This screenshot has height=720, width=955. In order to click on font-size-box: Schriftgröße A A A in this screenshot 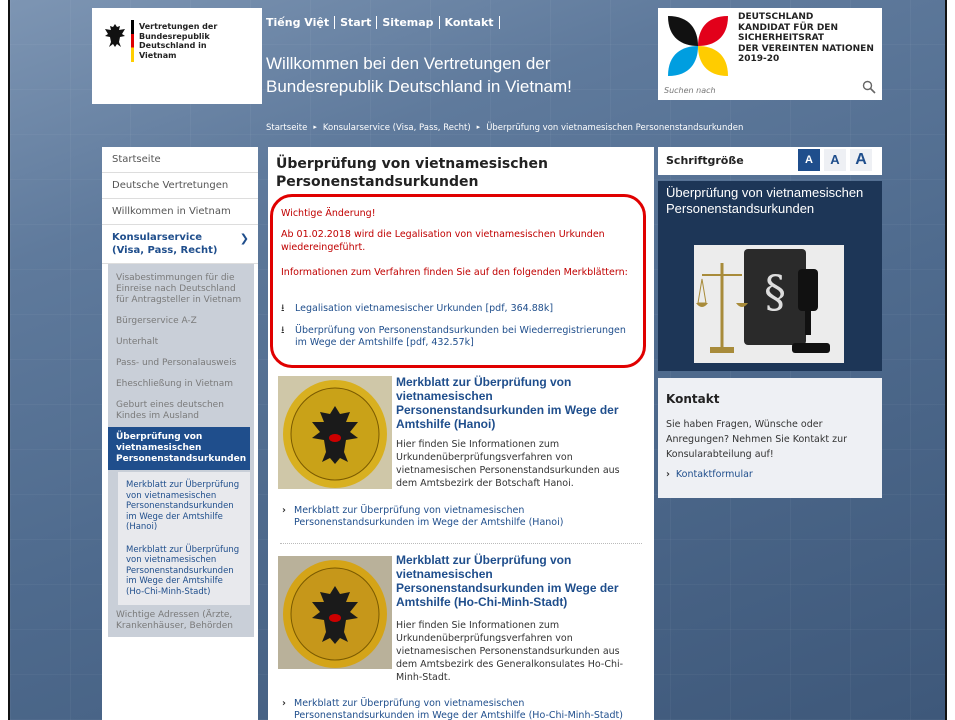, I will do `click(770, 161)`.